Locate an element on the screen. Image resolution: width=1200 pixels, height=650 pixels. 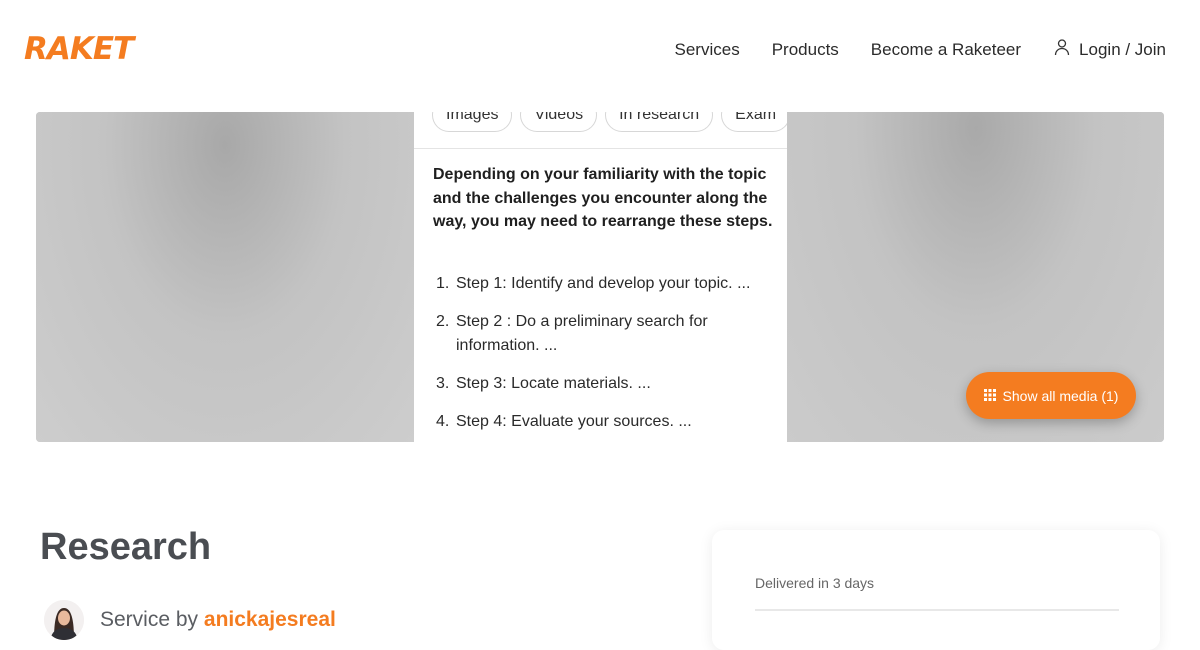
raket-logo: RAKET is located at coordinates (91, 49).